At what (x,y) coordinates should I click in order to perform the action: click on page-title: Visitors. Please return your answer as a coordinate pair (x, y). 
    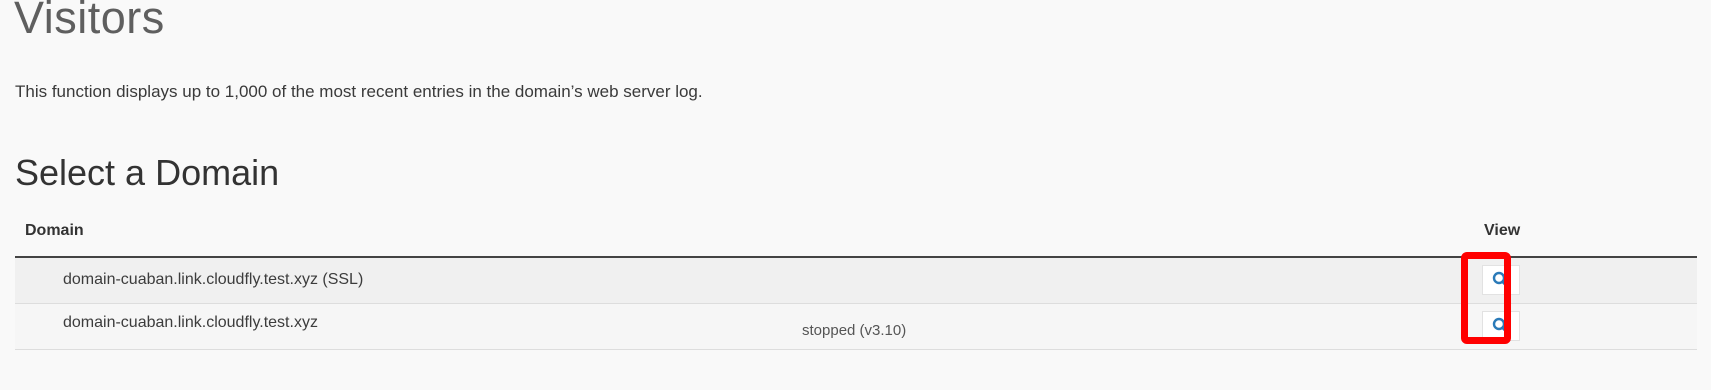
    Looking at the image, I should click on (89, 21).